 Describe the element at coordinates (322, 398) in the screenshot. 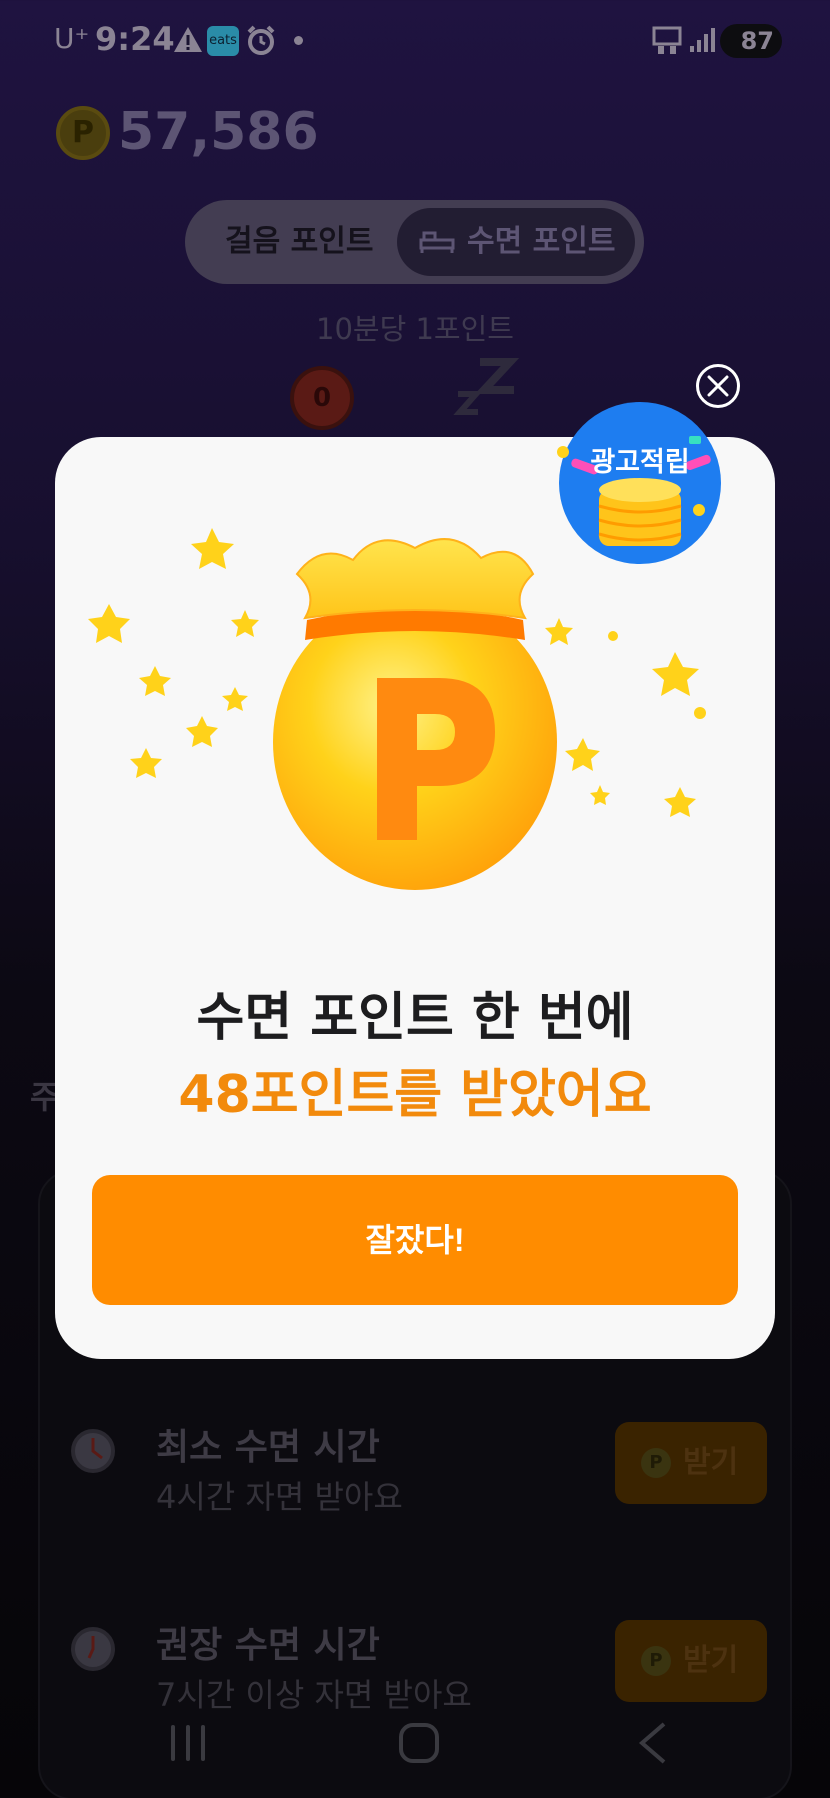

I see `sleep-counter-badge: 0` at that location.